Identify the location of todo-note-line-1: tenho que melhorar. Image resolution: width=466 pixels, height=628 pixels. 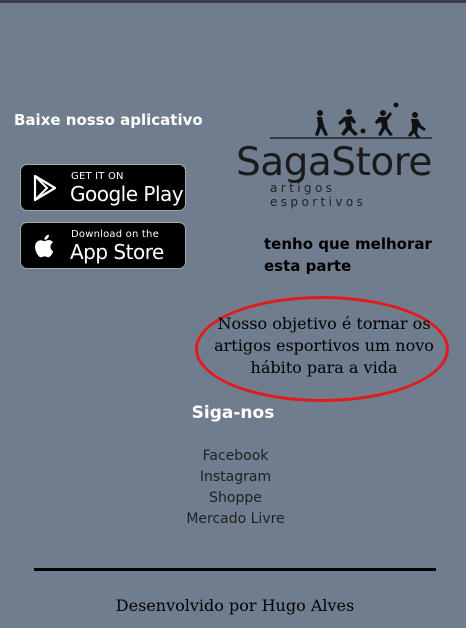
(348, 244).